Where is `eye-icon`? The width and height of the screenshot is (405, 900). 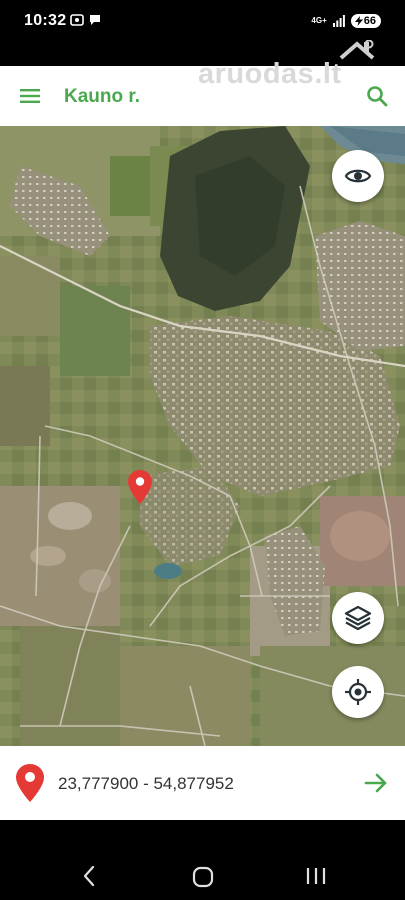 eye-icon is located at coordinates (358, 176).